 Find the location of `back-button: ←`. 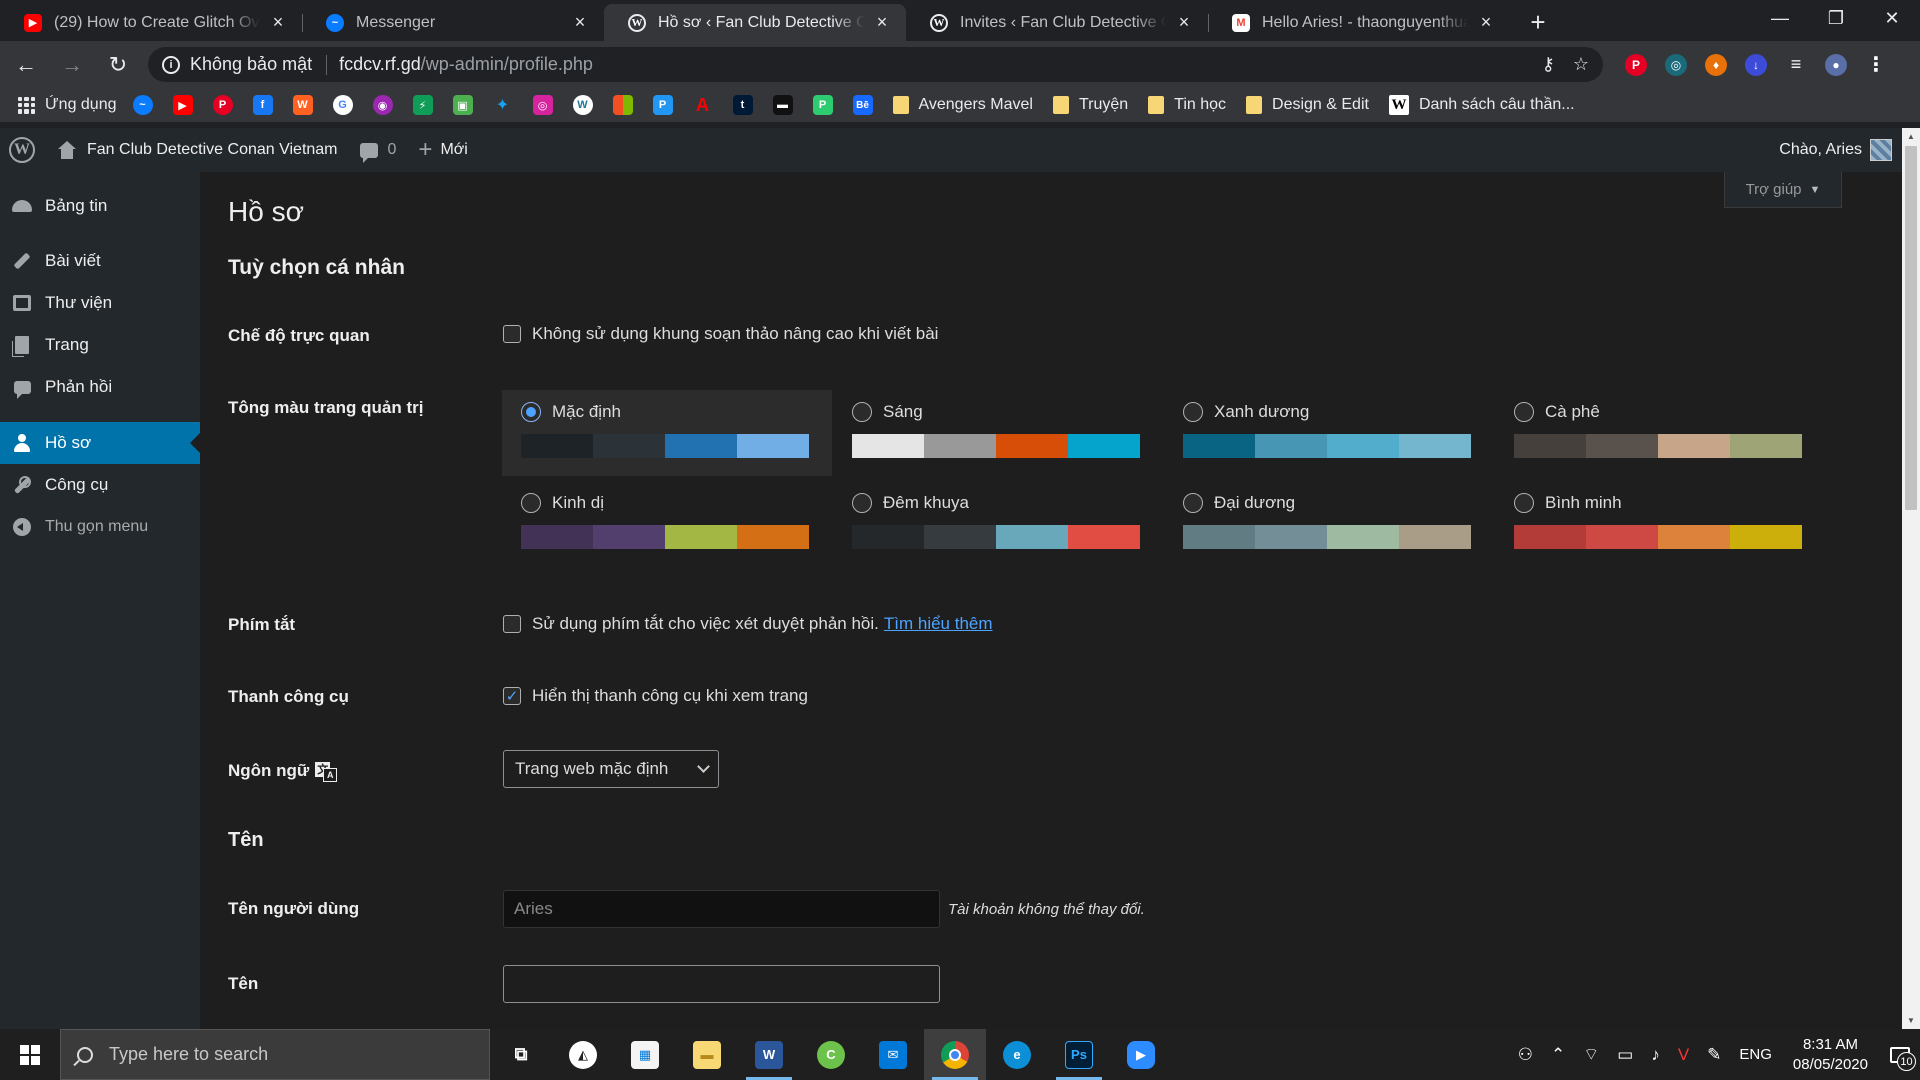

back-button: ← is located at coordinates (26, 65).